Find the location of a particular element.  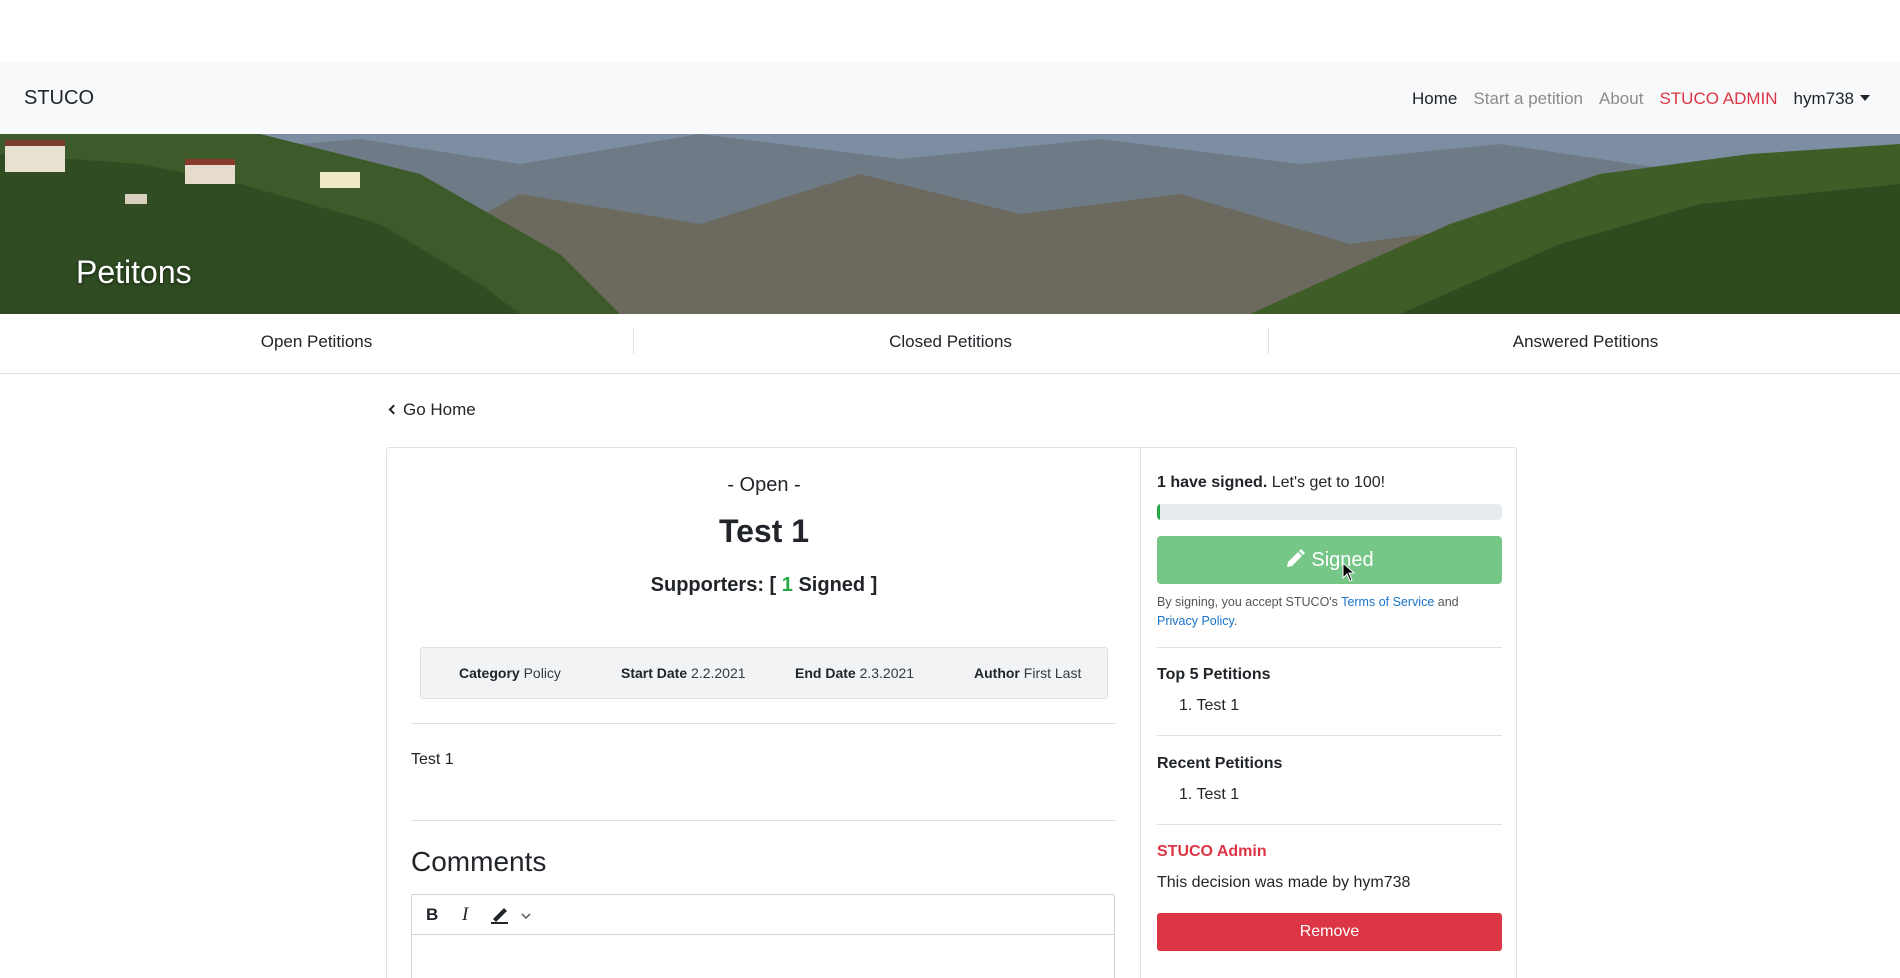

petition-body: Test 1 is located at coordinates (432, 759).